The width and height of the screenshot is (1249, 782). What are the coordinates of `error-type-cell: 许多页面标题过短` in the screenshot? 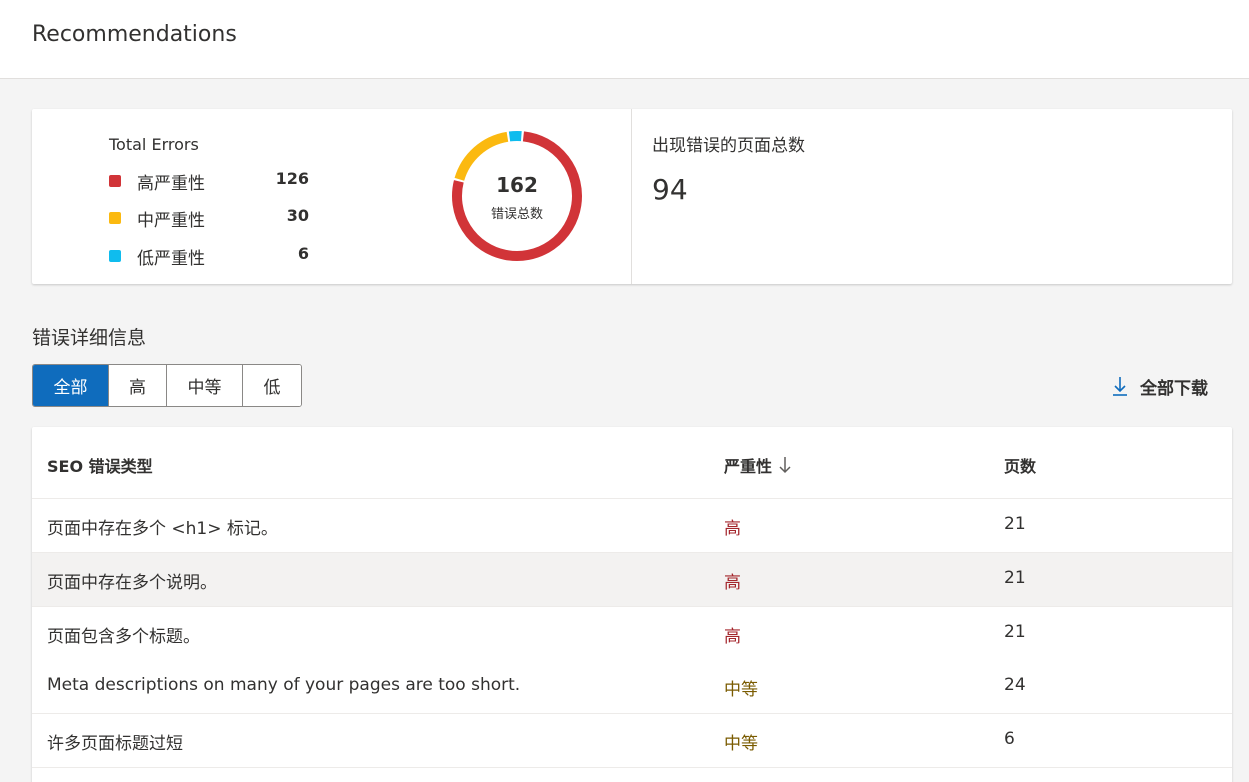 It's located at (115, 744).